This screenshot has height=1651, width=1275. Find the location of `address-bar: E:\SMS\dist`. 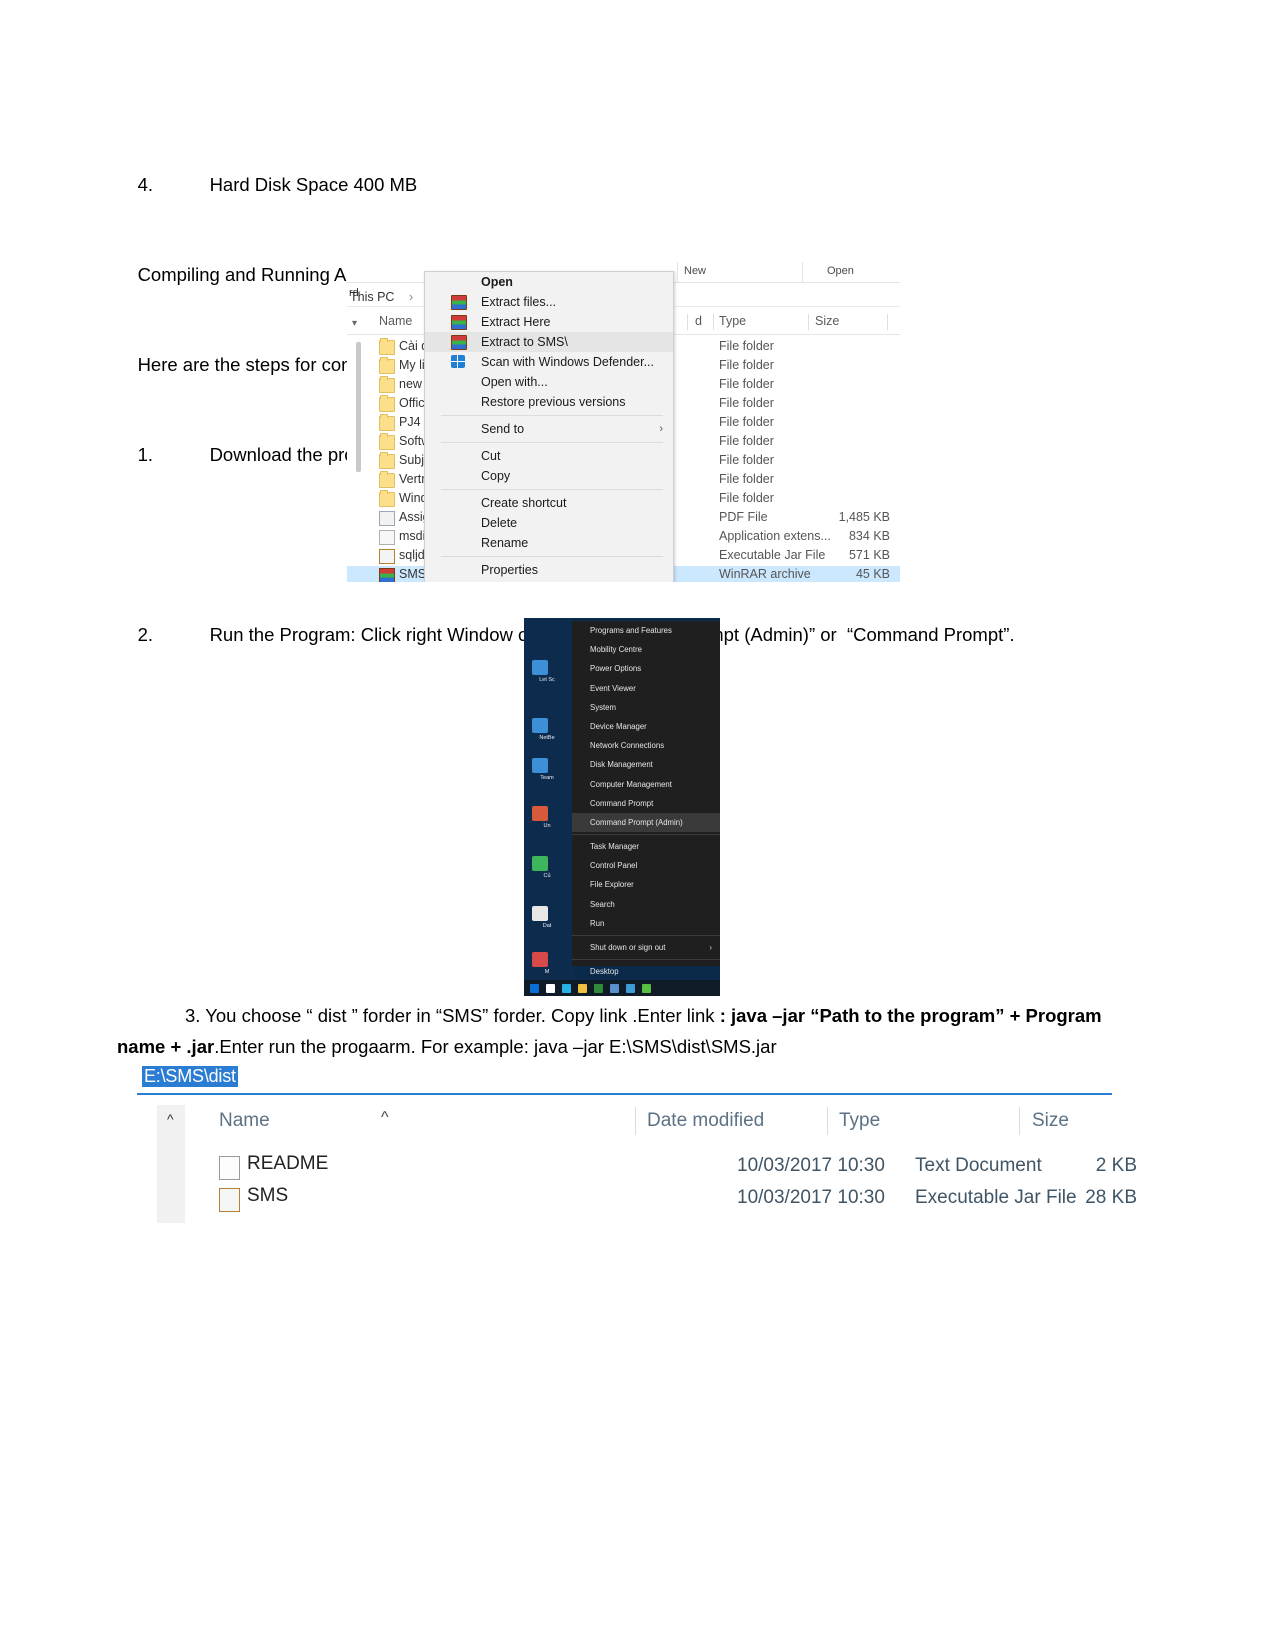

address-bar: E:\SMS\dist is located at coordinates (624, 1079).